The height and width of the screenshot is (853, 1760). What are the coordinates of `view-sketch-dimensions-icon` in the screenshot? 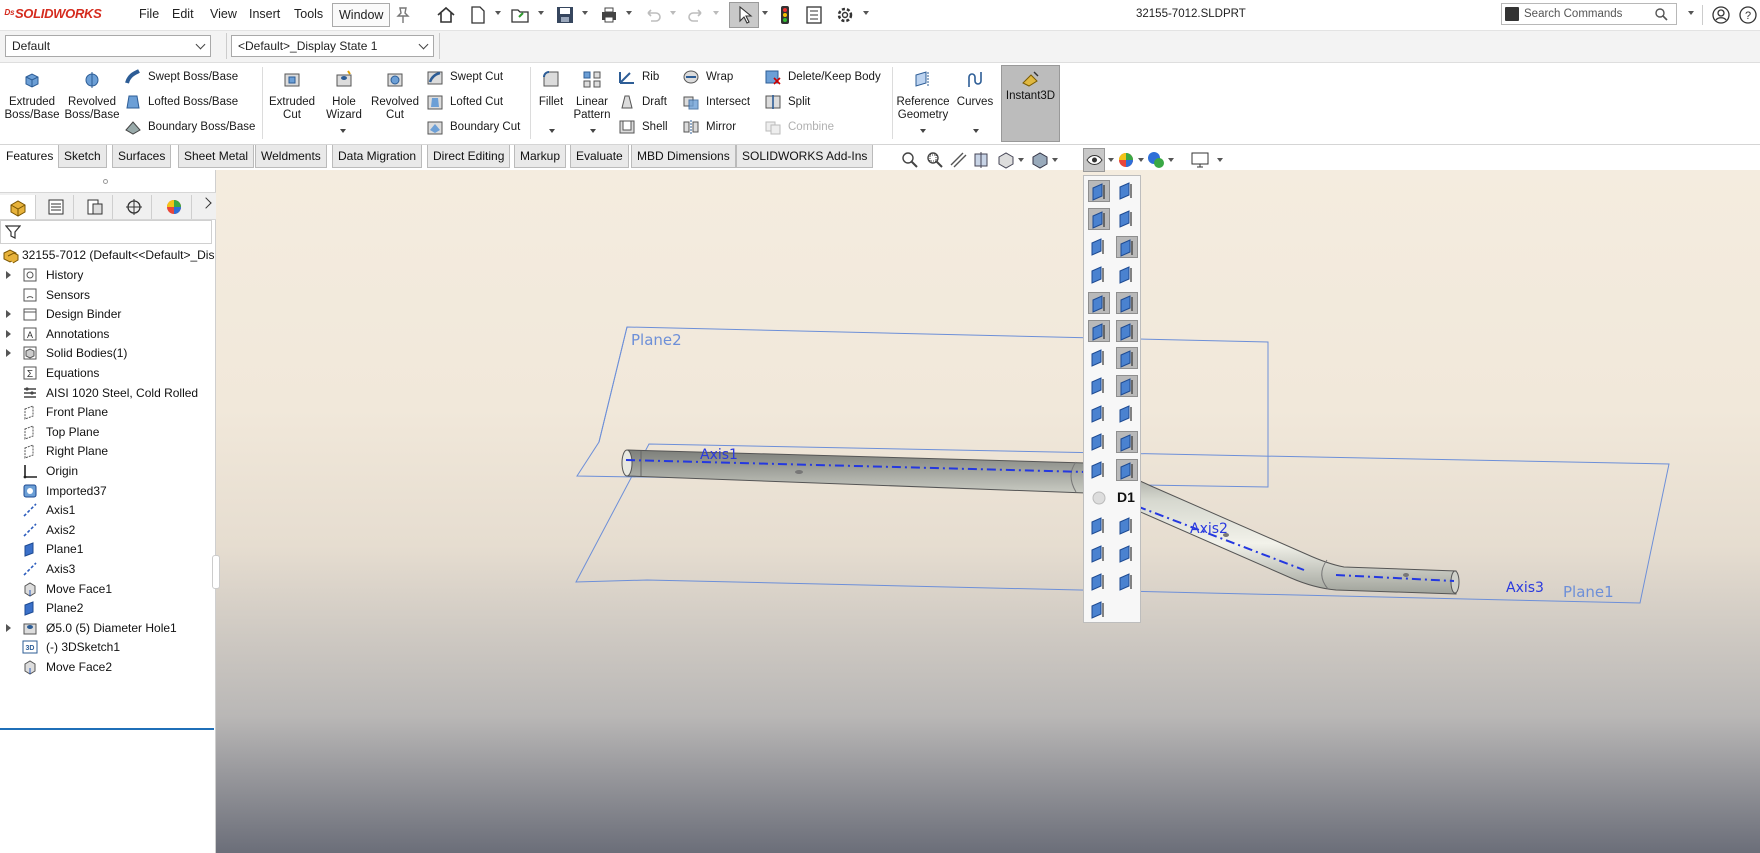 It's located at (1099, 470).